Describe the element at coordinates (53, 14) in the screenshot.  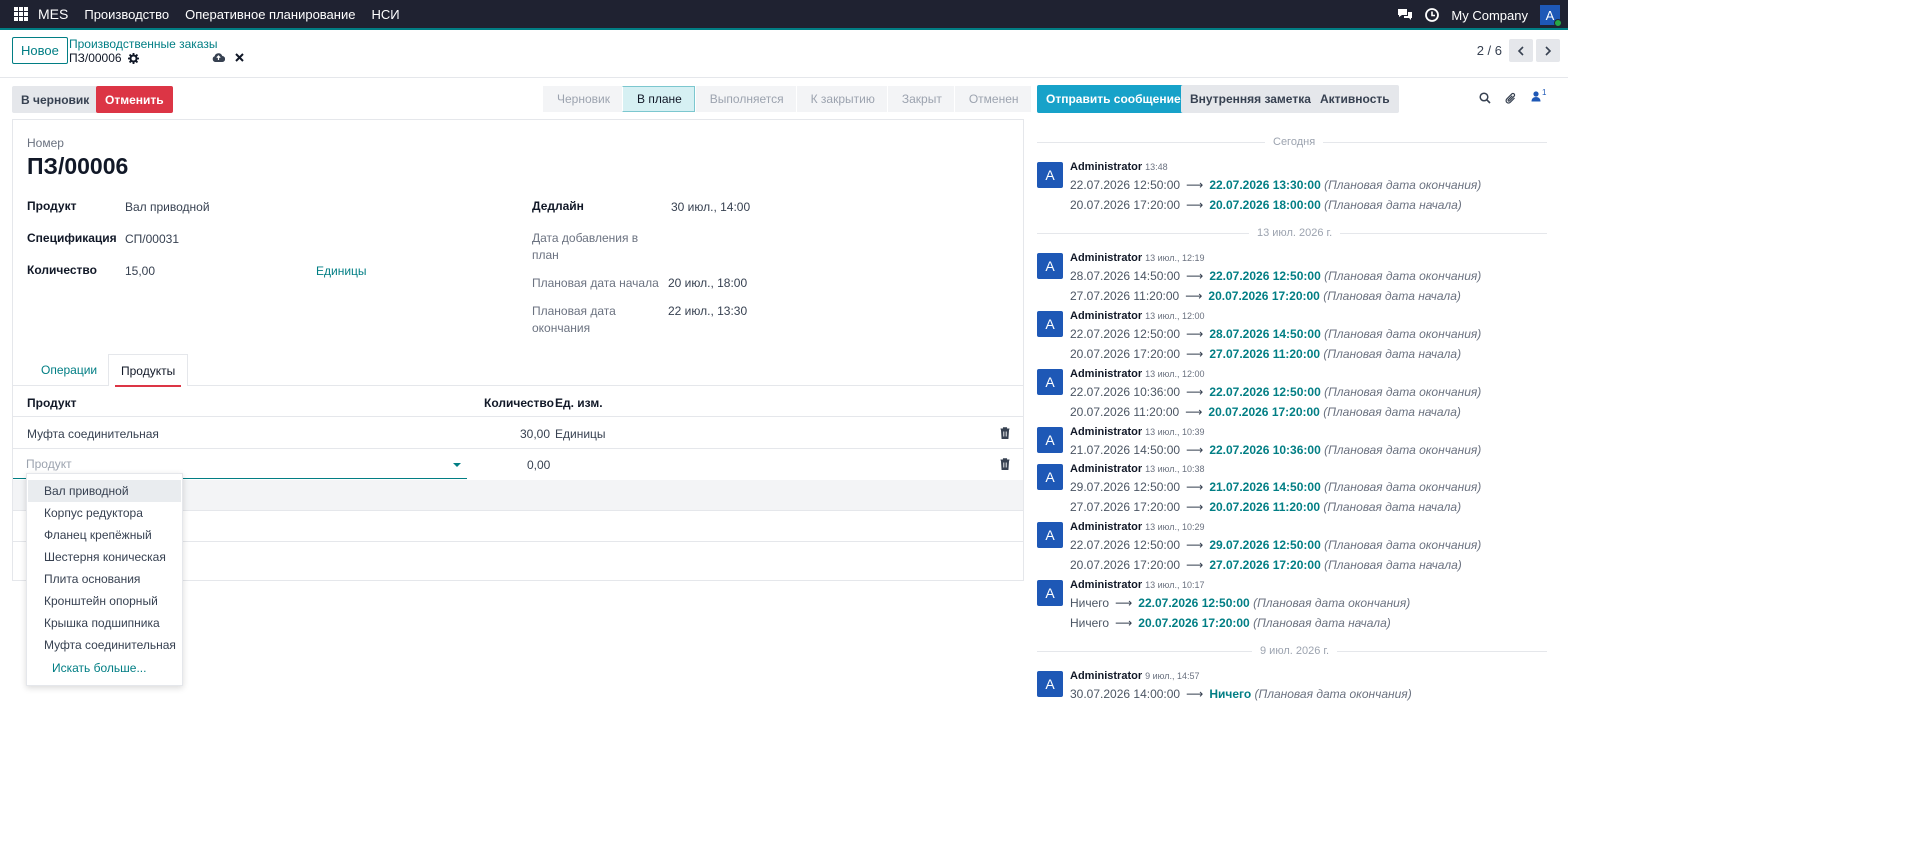
I see `app-brand: MES` at that location.